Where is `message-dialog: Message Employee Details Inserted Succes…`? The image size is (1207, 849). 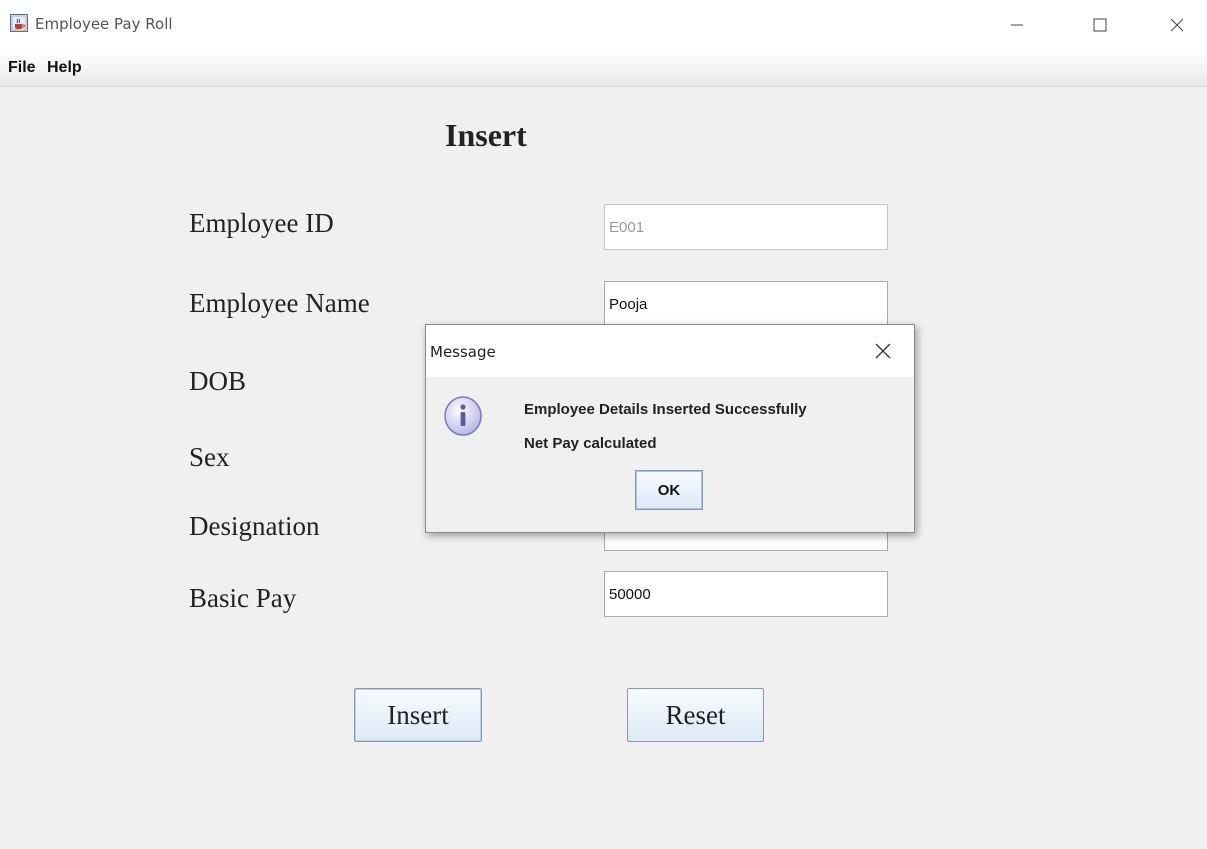
message-dialog: Message Employee Details Inserted Succes… is located at coordinates (670, 428).